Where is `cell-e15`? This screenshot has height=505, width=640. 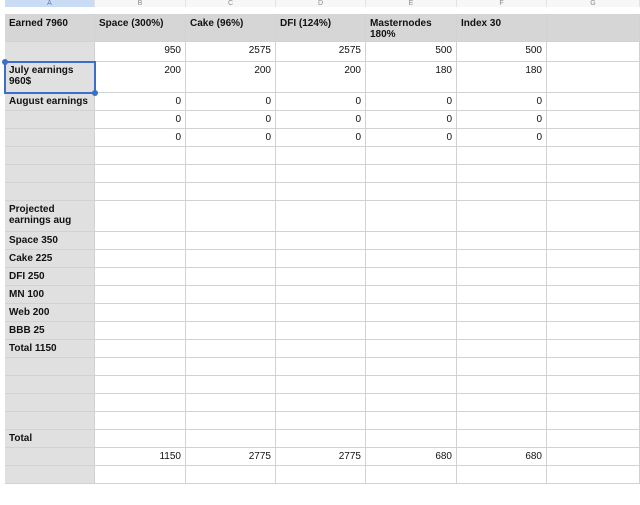
cell-e15 is located at coordinates (411, 313).